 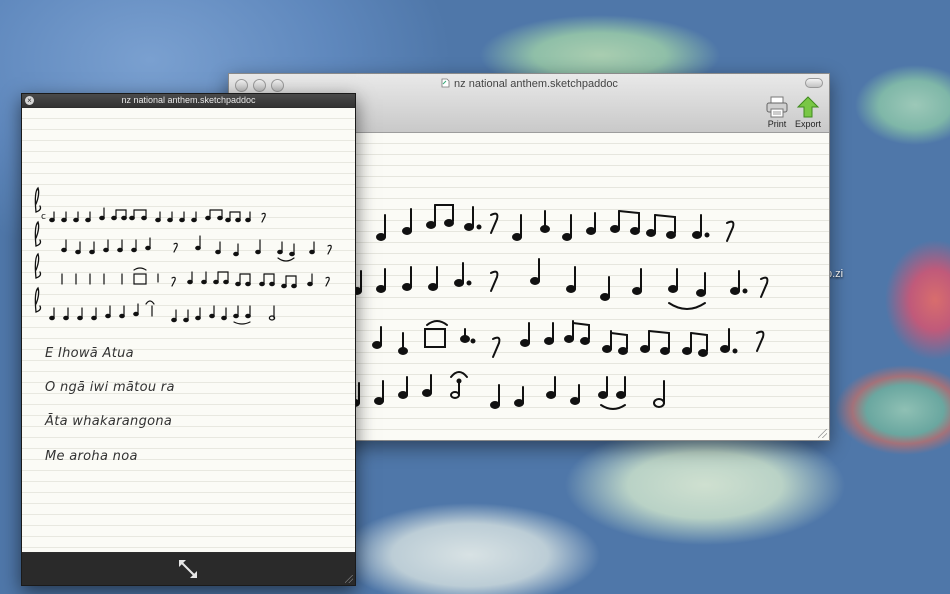 I want to click on expand-button, so click(x=188, y=571).